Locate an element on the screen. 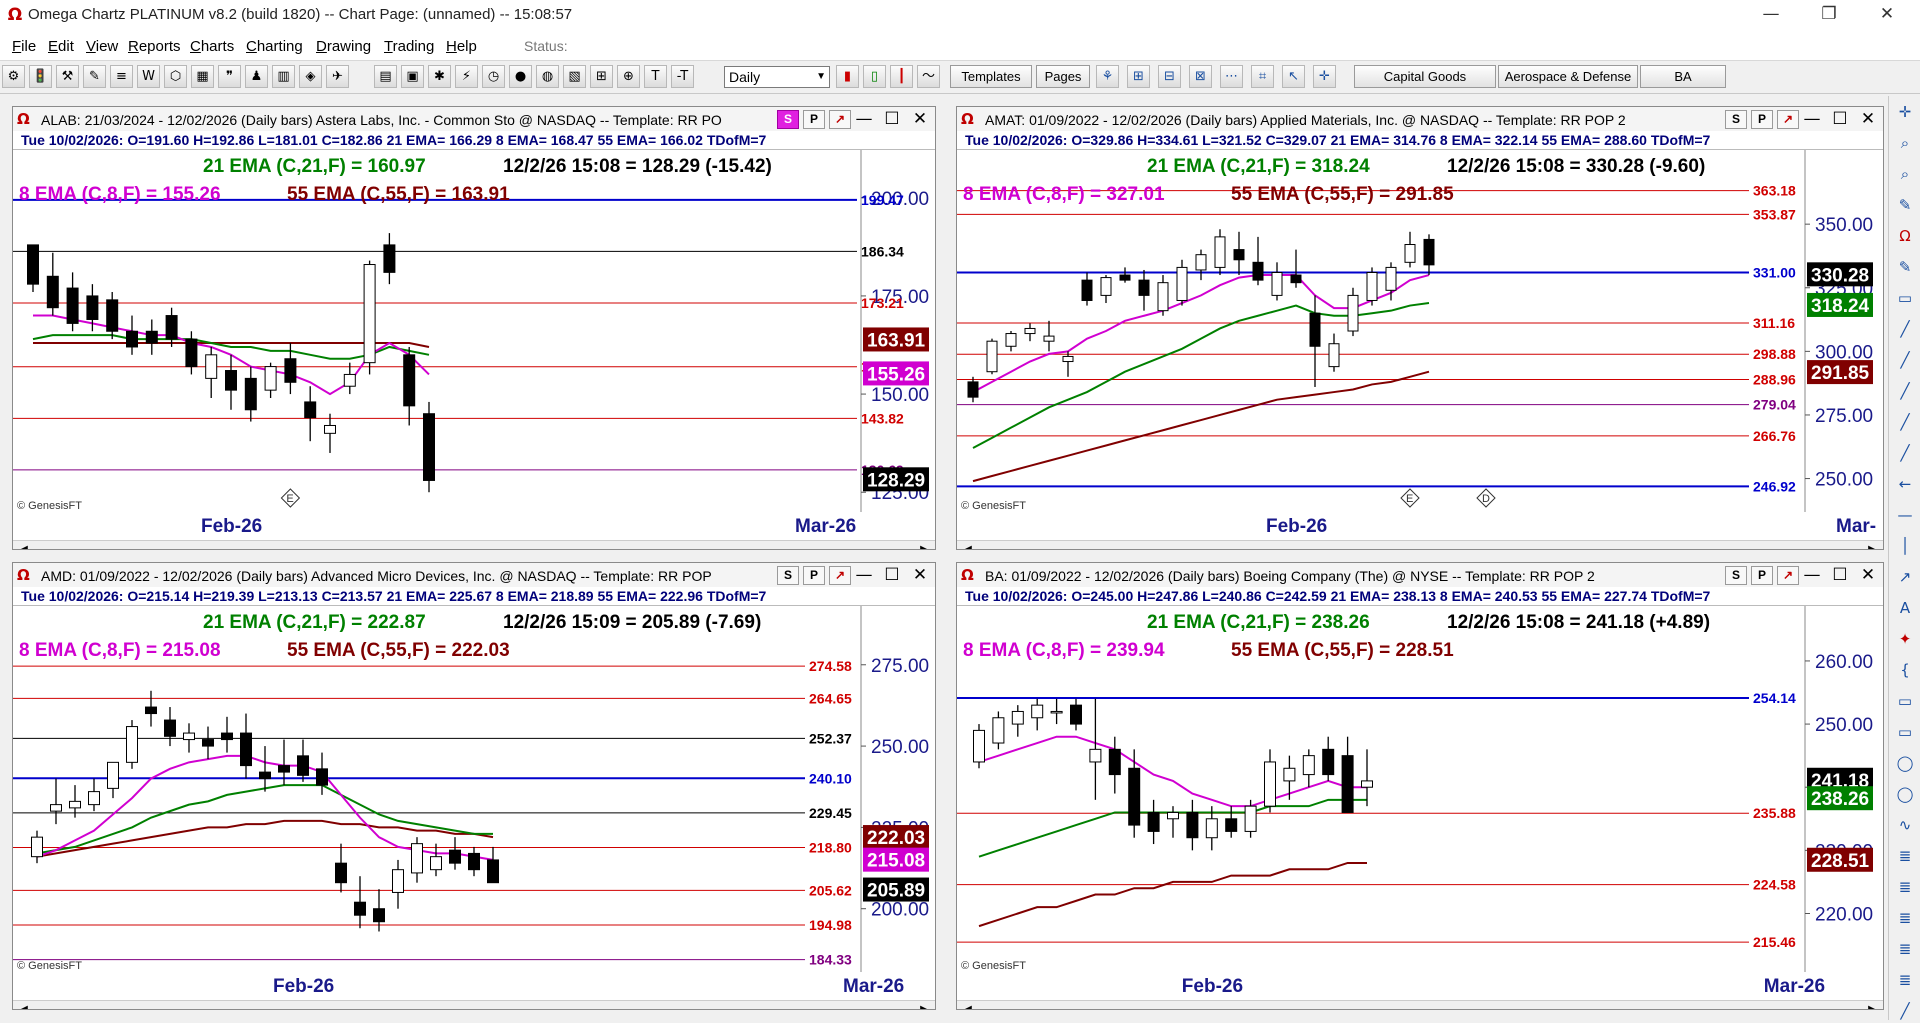  menu-trading: Trading is located at coordinates (409, 46).